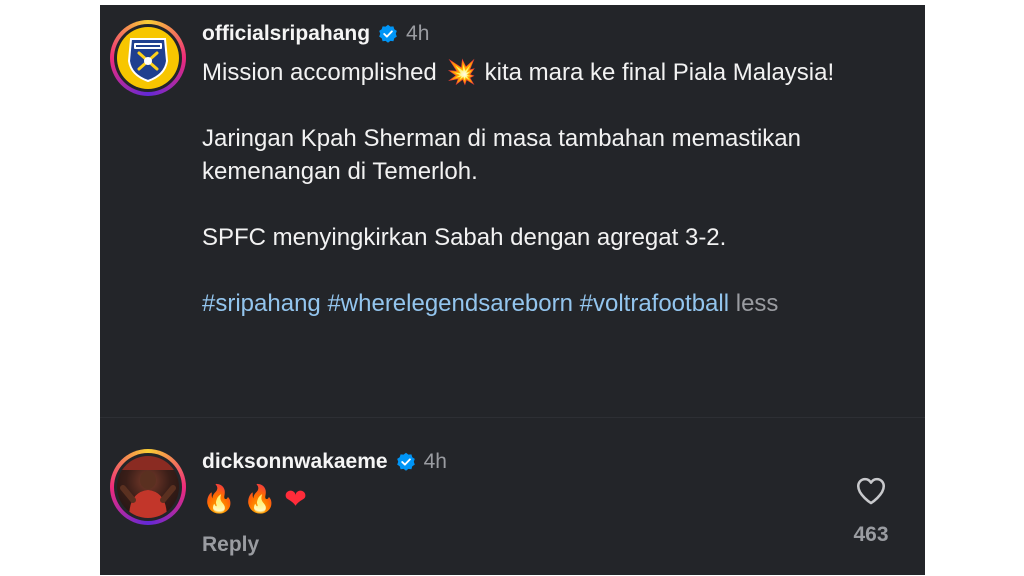 This screenshot has height=576, width=1024. What do you see at coordinates (757, 303) in the screenshot?
I see `less-link: less` at bounding box center [757, 303].